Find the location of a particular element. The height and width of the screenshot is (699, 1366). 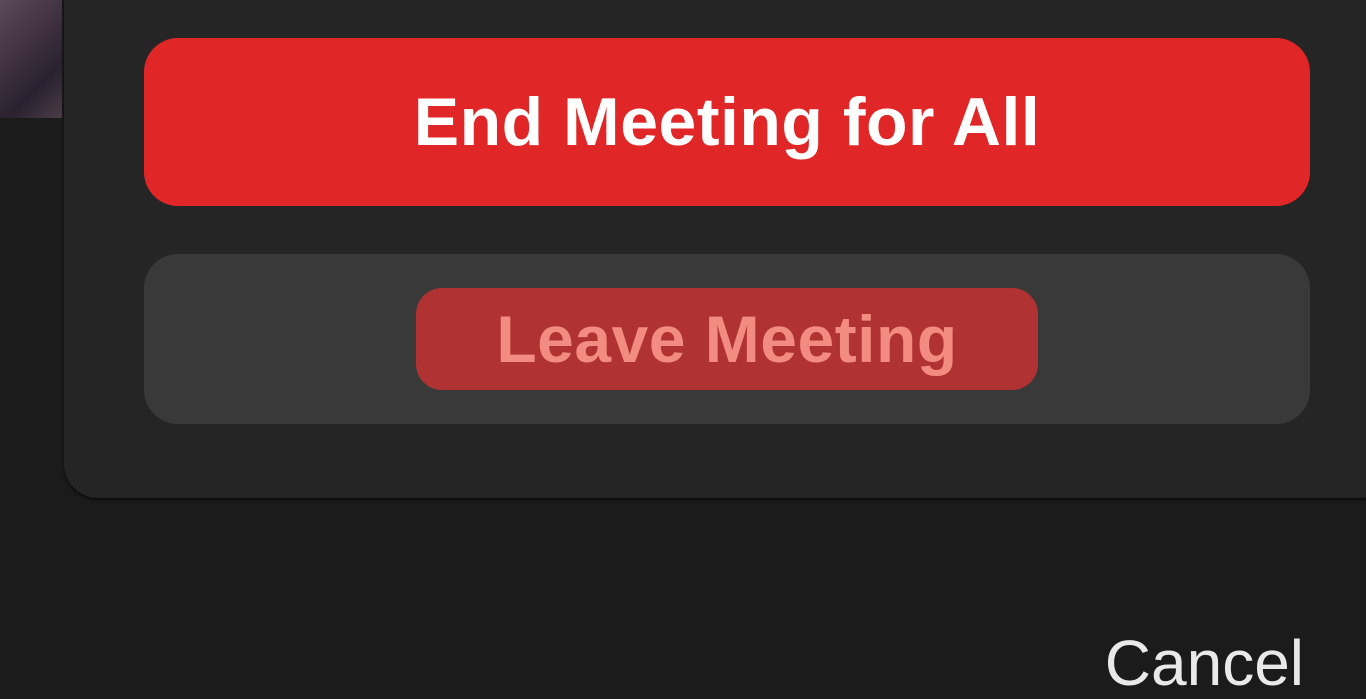

leave-meeting-highlight: Leave Meeting is located at coordinates (727, 339).